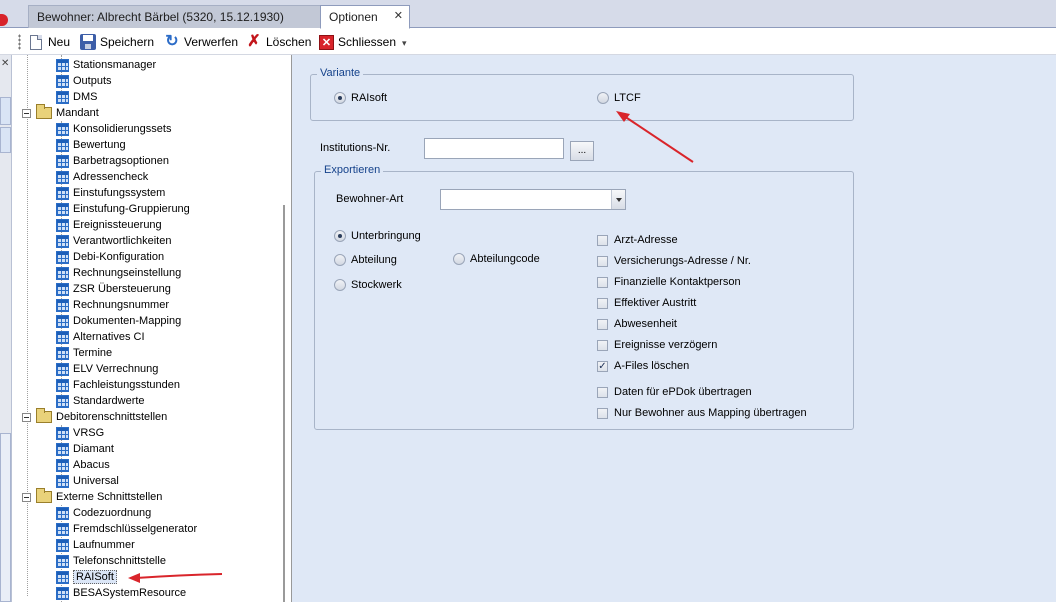 This screenshot has width=1056, height=602. I want to click on checkbox-finanzielle-kontaktperson: Finanzielle Kontaktperson, so click(669, 282).